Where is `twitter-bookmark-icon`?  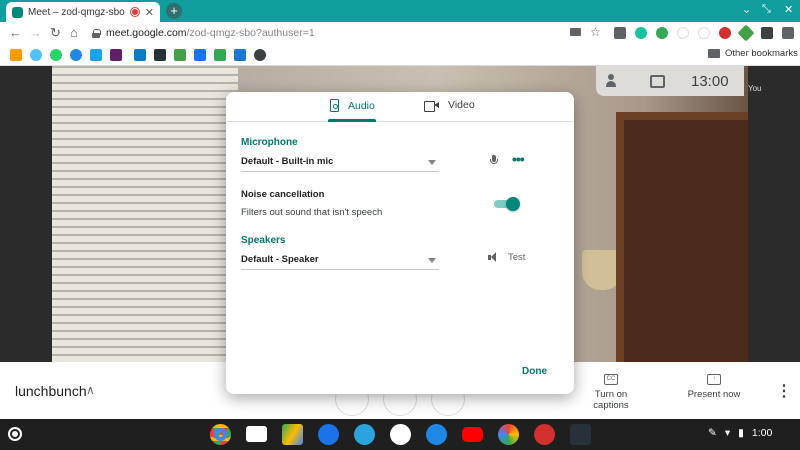 twitter-bookmark-icon is located at coordinates (96, 55).